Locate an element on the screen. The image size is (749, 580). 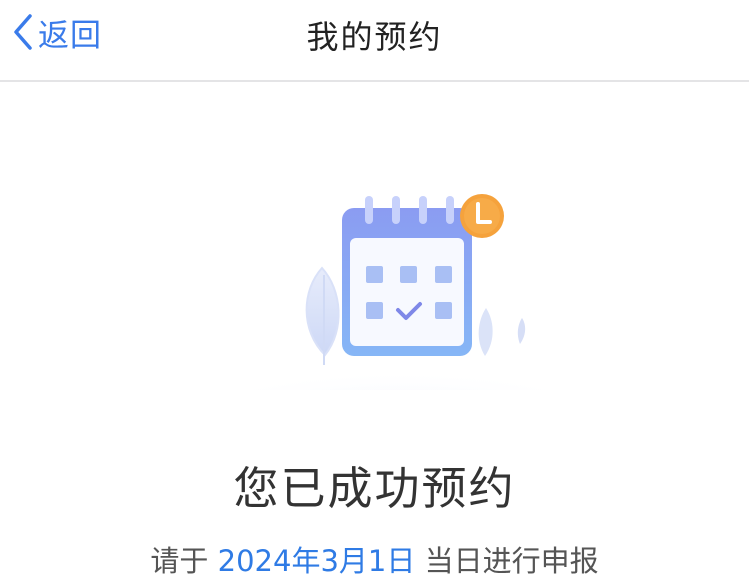
appointment-date: 2024年3月1日 is located at coordinates (316, 561).